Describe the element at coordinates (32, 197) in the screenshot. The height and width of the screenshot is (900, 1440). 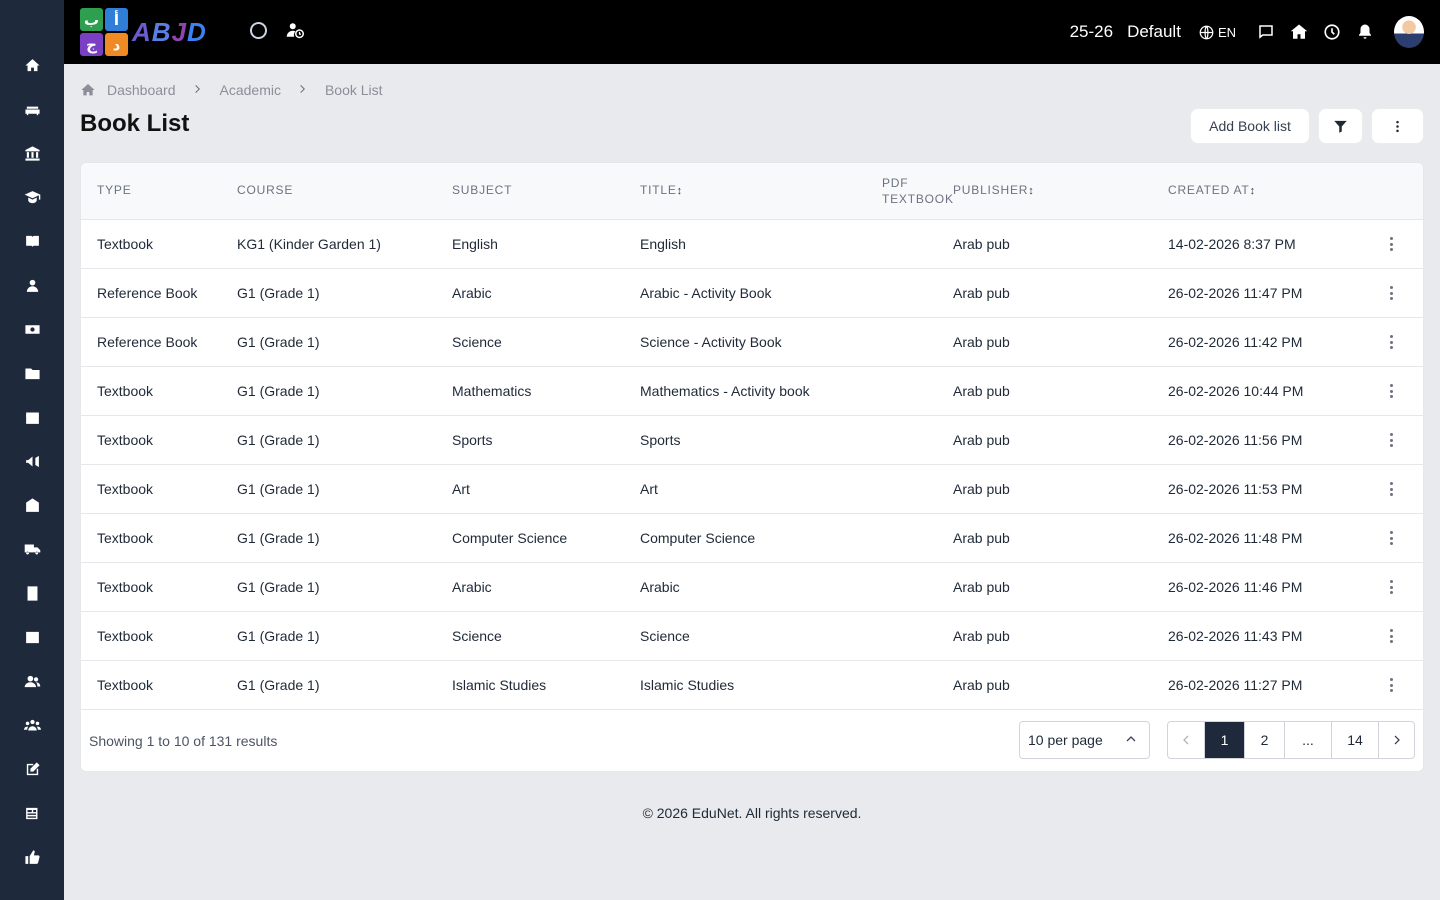
I see `sidebar-item-graduate` at that location.